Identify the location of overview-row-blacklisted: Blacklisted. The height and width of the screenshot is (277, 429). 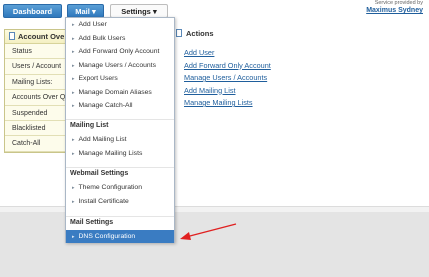
(37, 128).